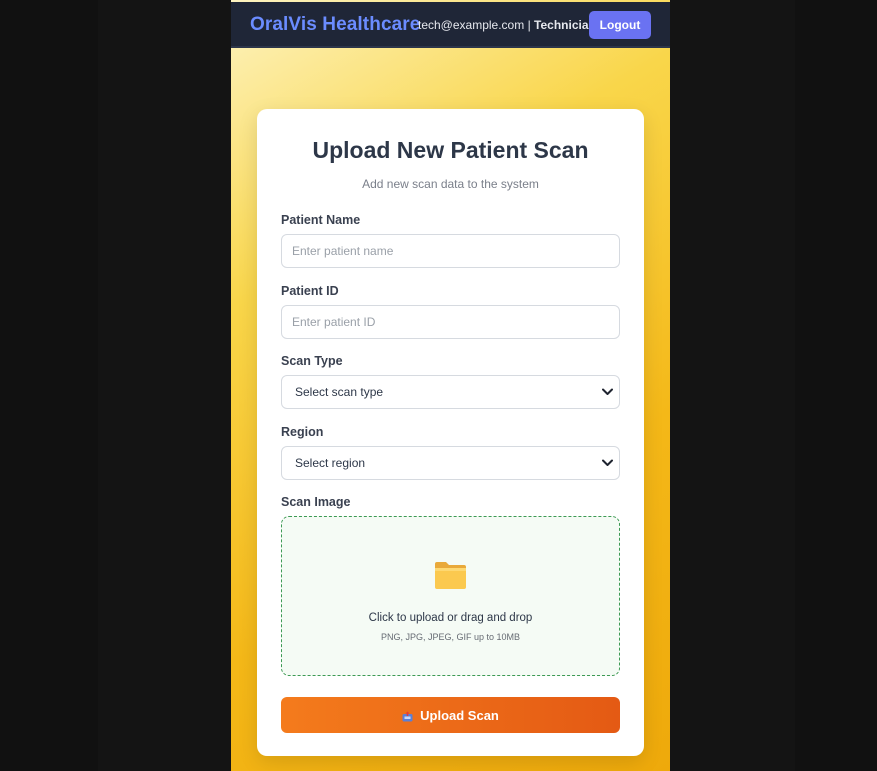 The height and width of the screenshot is (771, 877). What do you see at coordinates (316, 502) in the screenshot?
I see `scan-image-label: Scan Image` at bounding box center [316, 502].